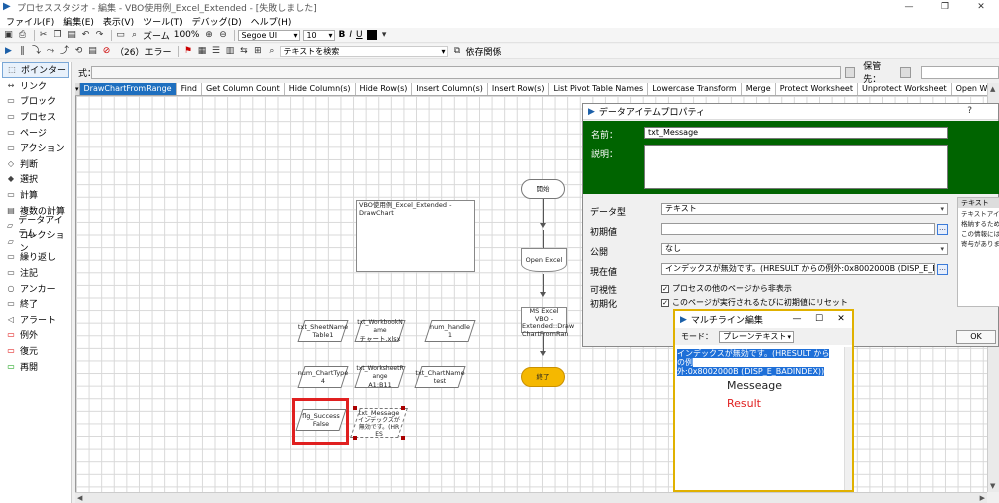 Image resolution: width=999 pixels, height=503 pixels. Describe the element at coordinates (215, 51) in the screenshot. I see `align-icon: ☰` at that location.